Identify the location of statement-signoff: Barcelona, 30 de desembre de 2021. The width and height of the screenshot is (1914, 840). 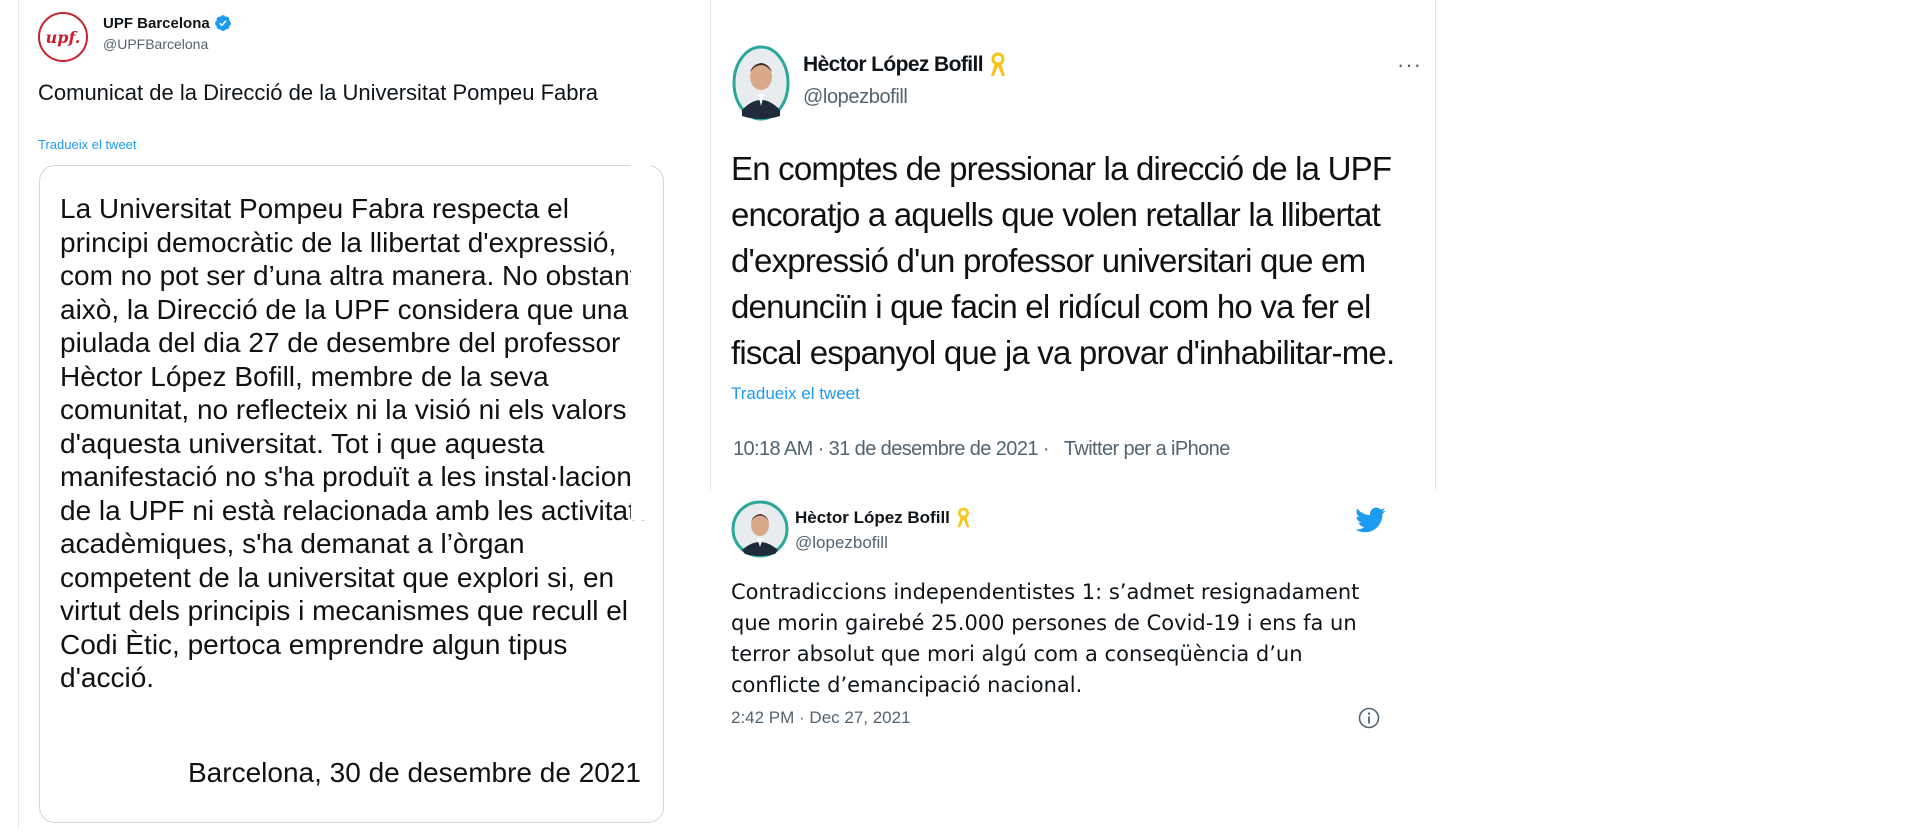
(414, 772).